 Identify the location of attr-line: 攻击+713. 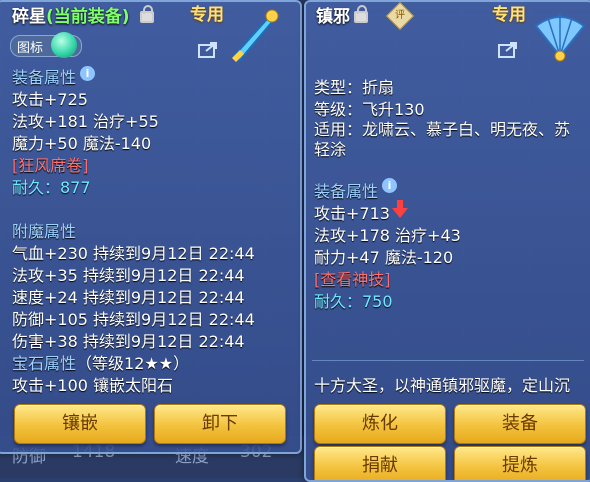
(352, 213).